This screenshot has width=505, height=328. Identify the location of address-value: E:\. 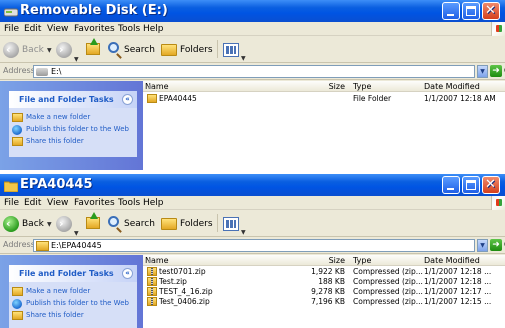
(56, 71).